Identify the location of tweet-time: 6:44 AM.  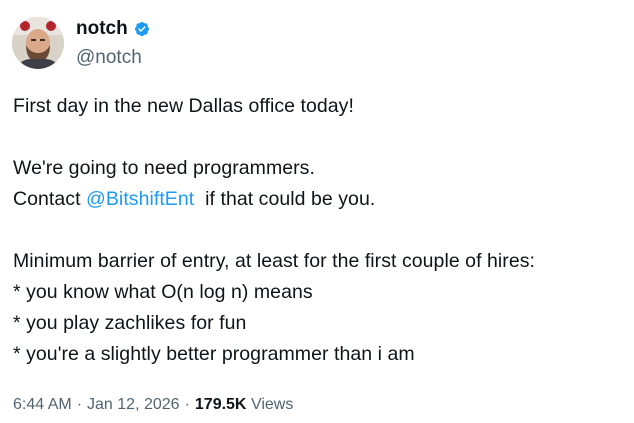
(42, 404).